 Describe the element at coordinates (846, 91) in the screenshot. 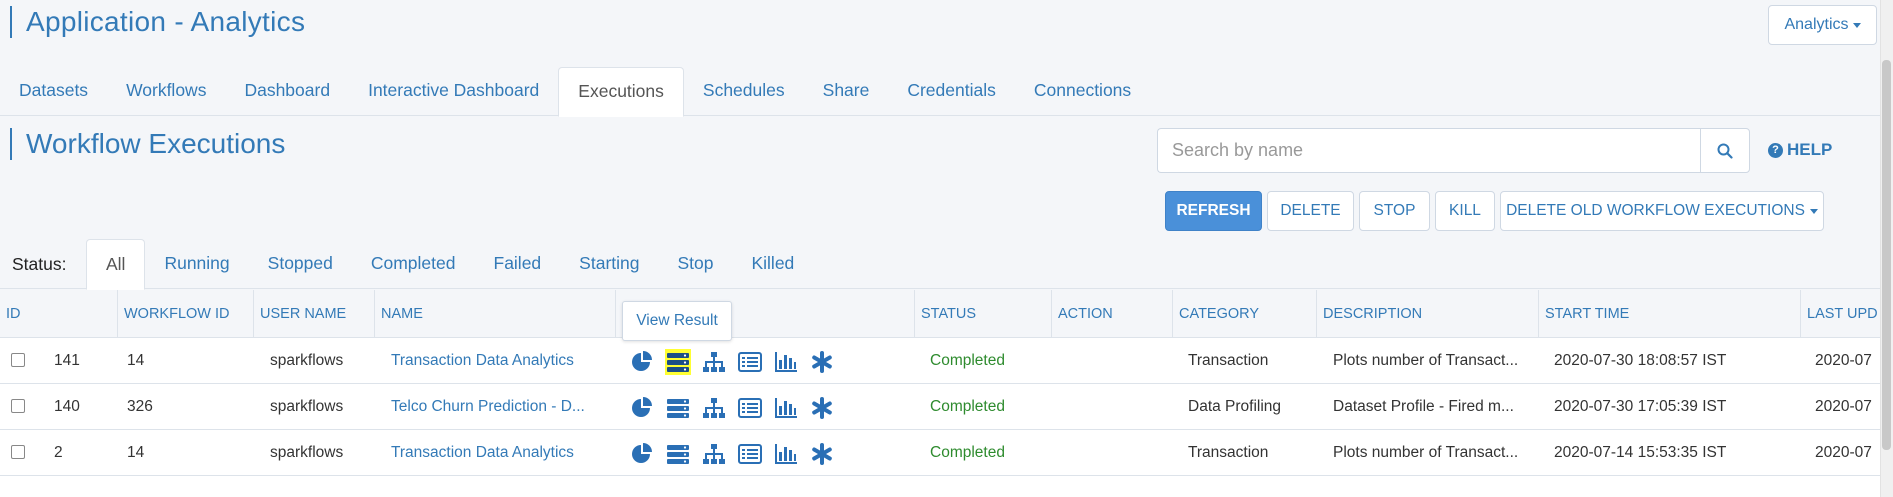

I see `tab-share: Share` at that location.